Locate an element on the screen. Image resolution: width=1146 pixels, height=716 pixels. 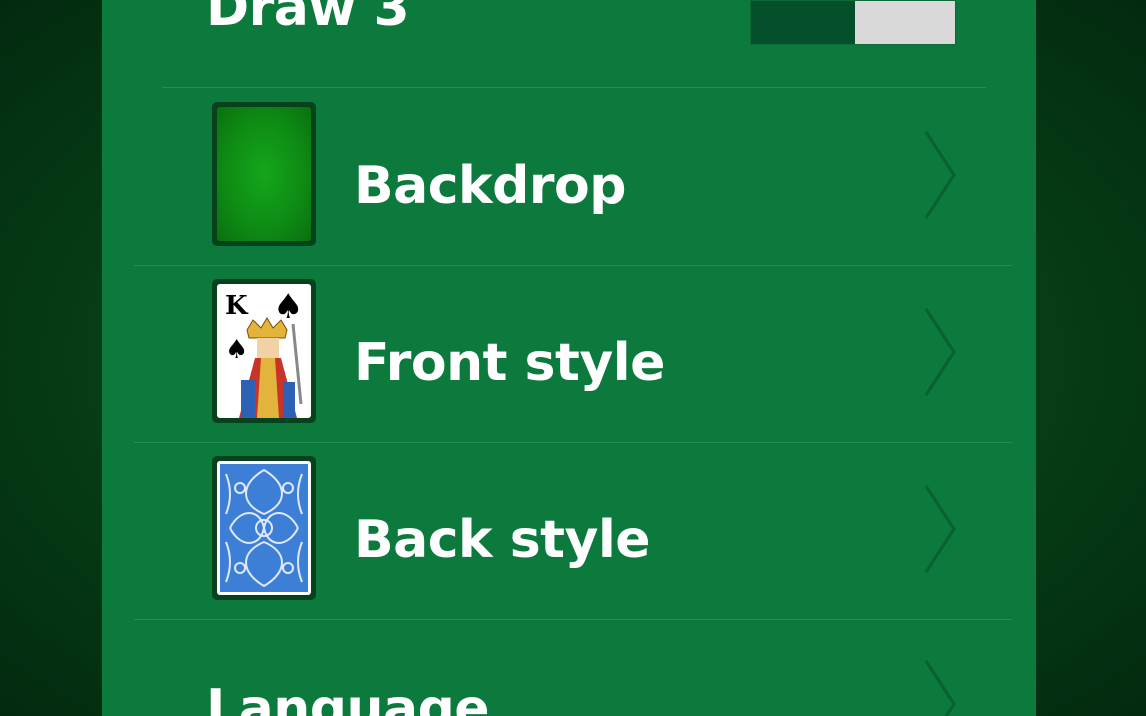
front-style-thumbnail: K ♠ ♠ is located at coordinates (264, 351).